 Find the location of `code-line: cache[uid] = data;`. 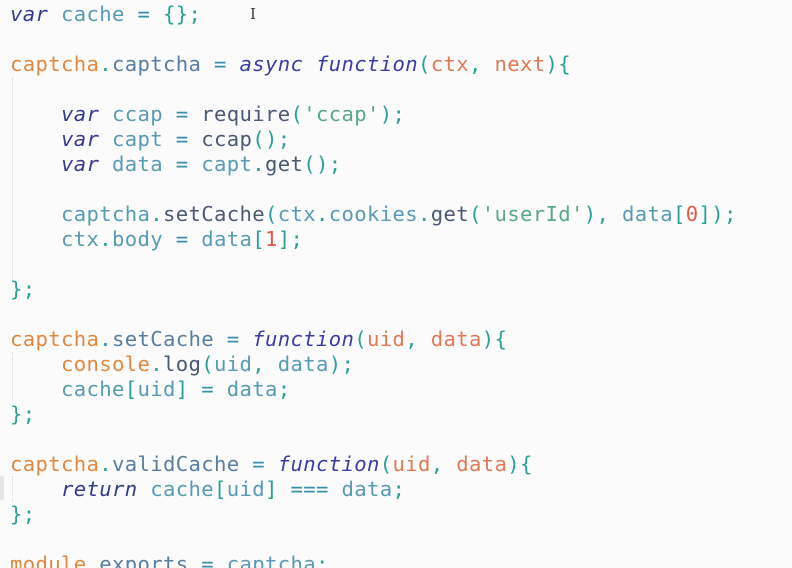

code-line: cache[uid] = data; is located at coordinates (150, 389).